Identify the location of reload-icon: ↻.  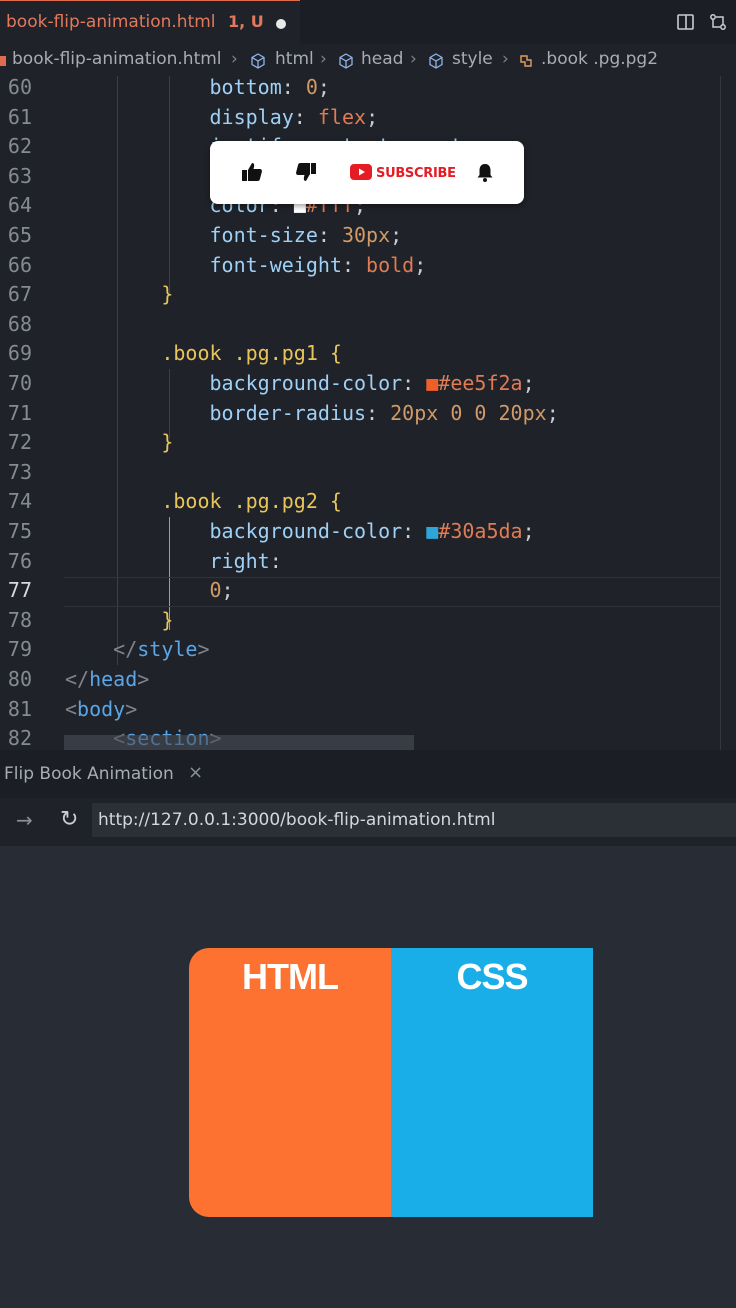
(69, 819).